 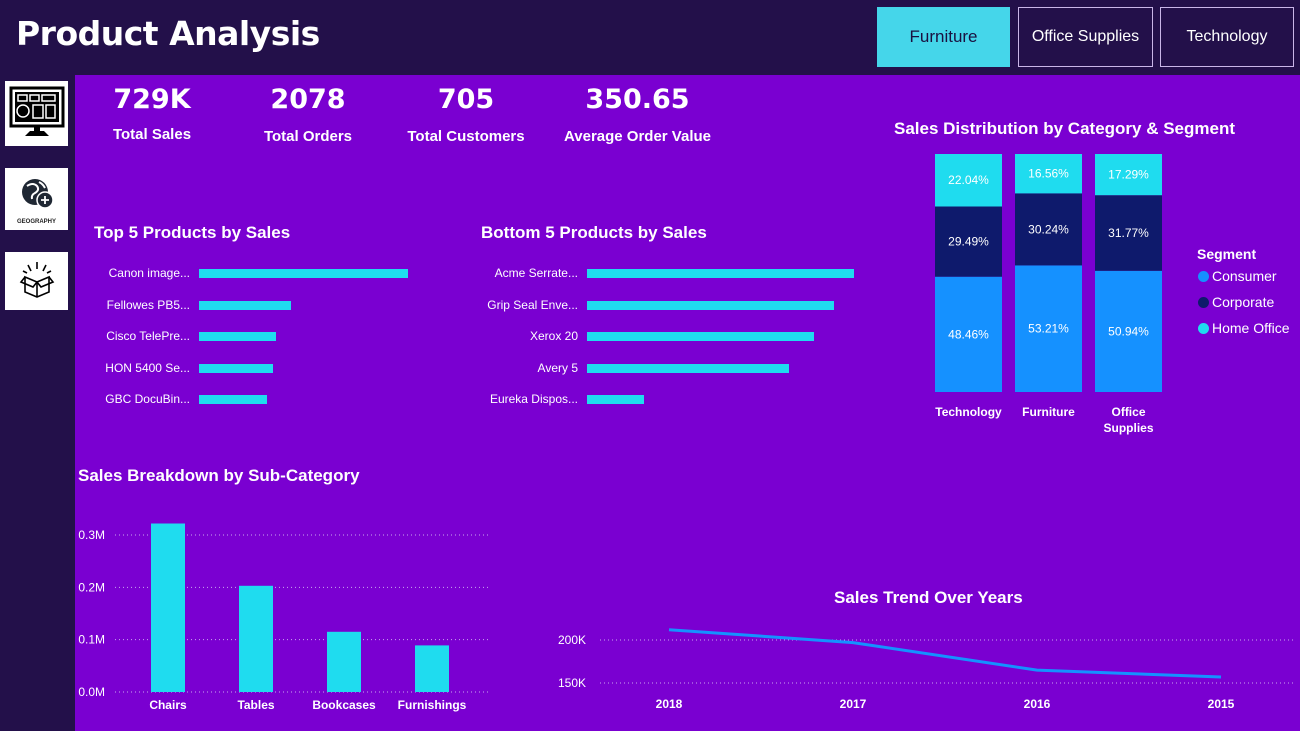 I want to click on open-box-icon, so click(x=37, y=281).